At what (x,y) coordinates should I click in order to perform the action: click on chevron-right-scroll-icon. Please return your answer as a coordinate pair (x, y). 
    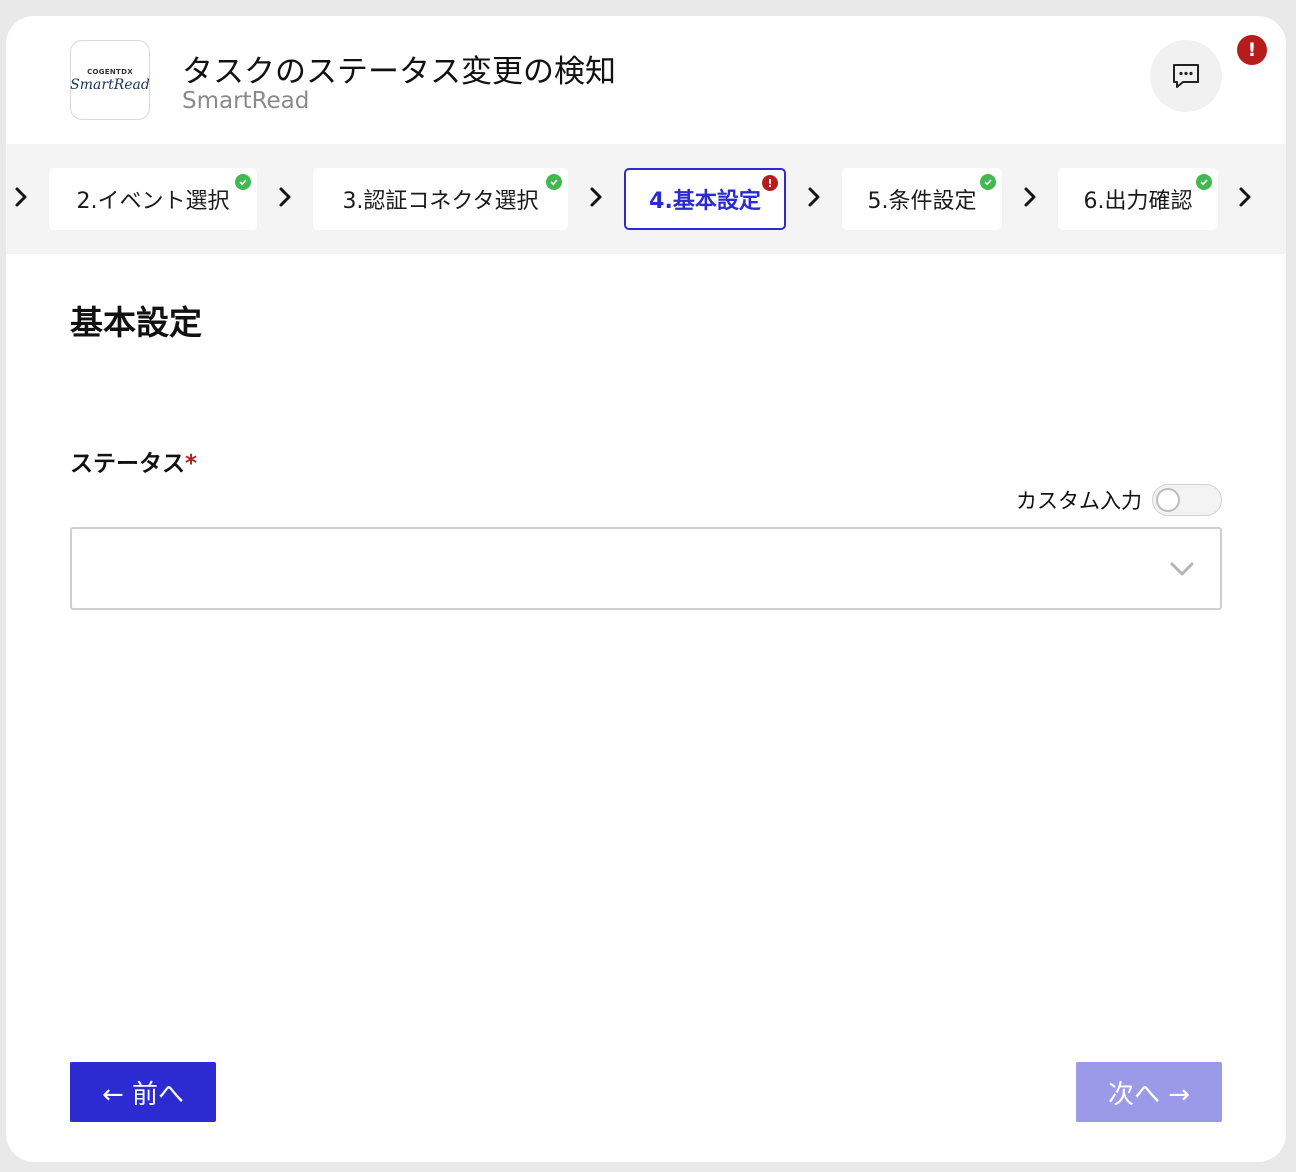
    Looking at the image, I should click on (1245, 197).